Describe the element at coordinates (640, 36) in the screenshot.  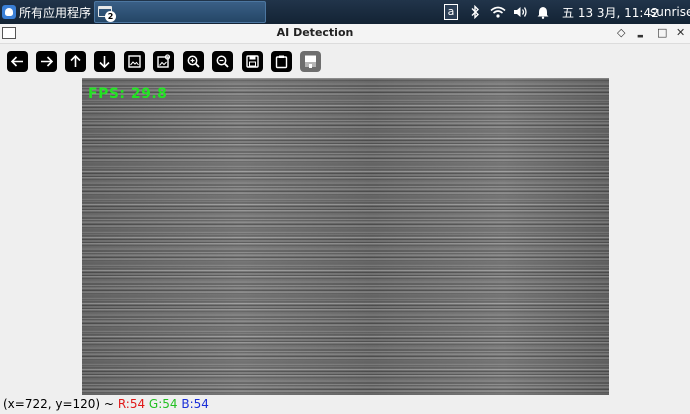
I see `window-minimize-button: ▬` at that location.